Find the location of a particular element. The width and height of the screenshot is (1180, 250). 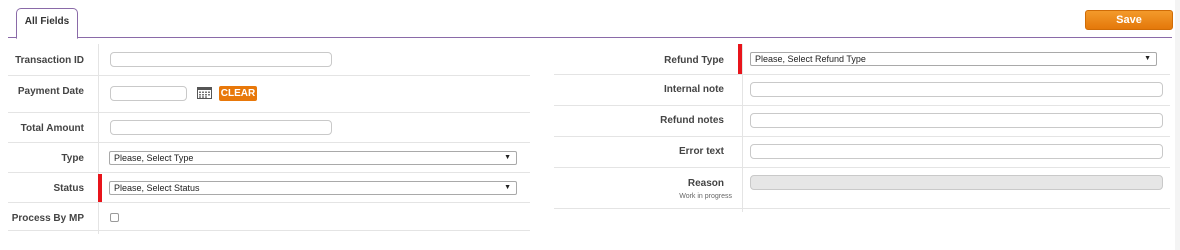

calendar-icon is located at coordinates (204, 93).